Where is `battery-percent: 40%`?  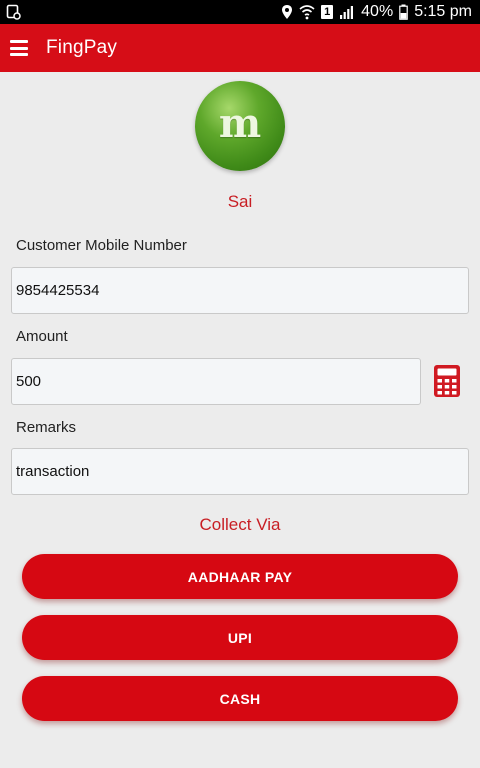 battery-percent: 40% is located at coordinates (377, 11).